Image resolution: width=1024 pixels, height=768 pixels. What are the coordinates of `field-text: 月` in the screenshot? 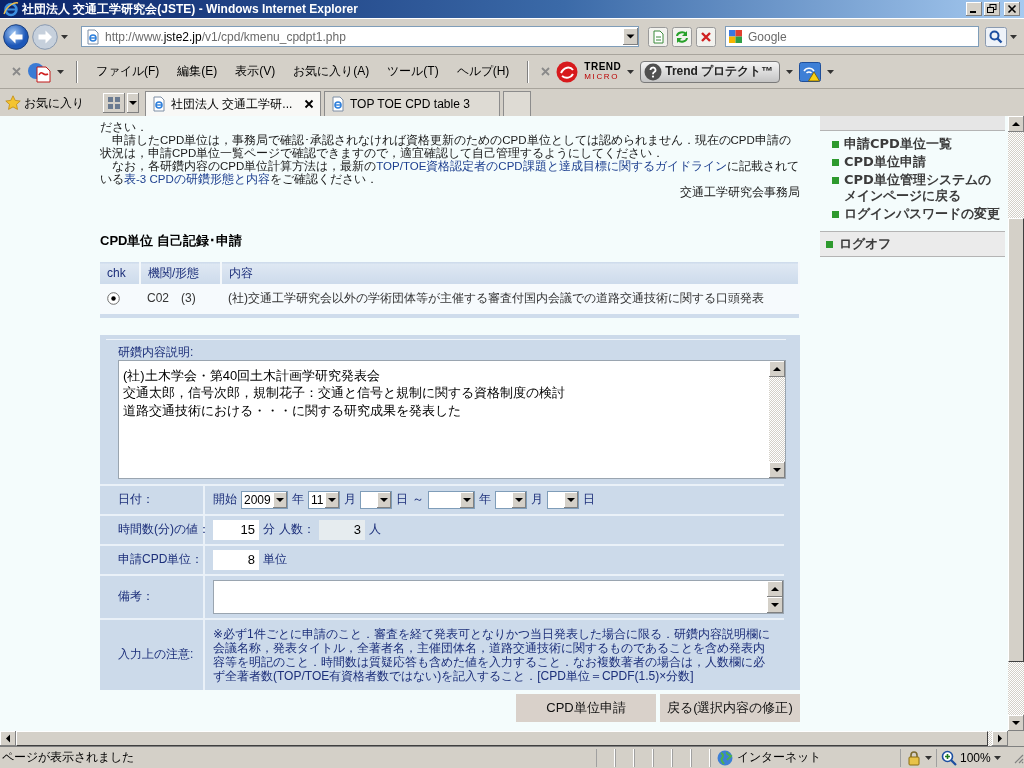 It's located at (350, 499).